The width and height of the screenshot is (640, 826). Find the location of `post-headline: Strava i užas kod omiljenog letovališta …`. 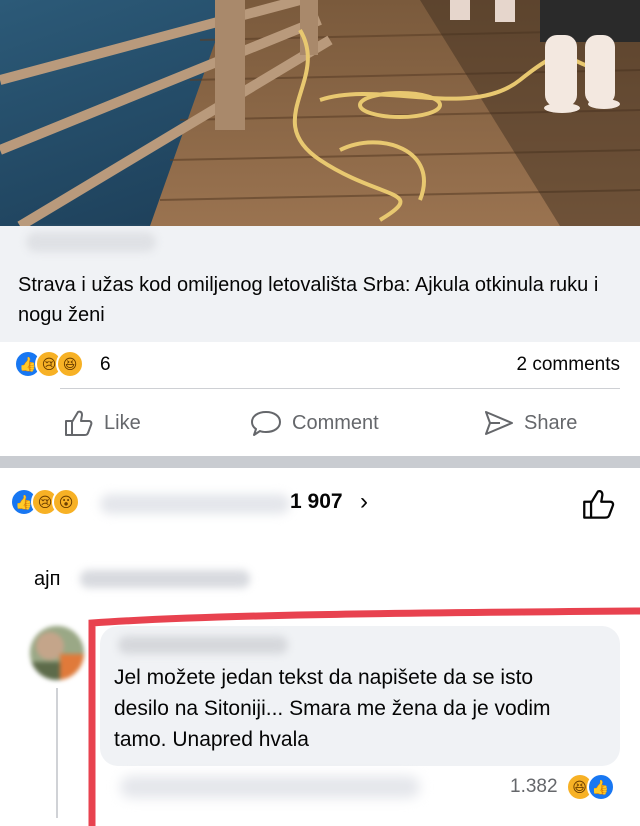

post-headline: Strava i užas kod omiljenog letovališta … is located at coordinates (318, 300).